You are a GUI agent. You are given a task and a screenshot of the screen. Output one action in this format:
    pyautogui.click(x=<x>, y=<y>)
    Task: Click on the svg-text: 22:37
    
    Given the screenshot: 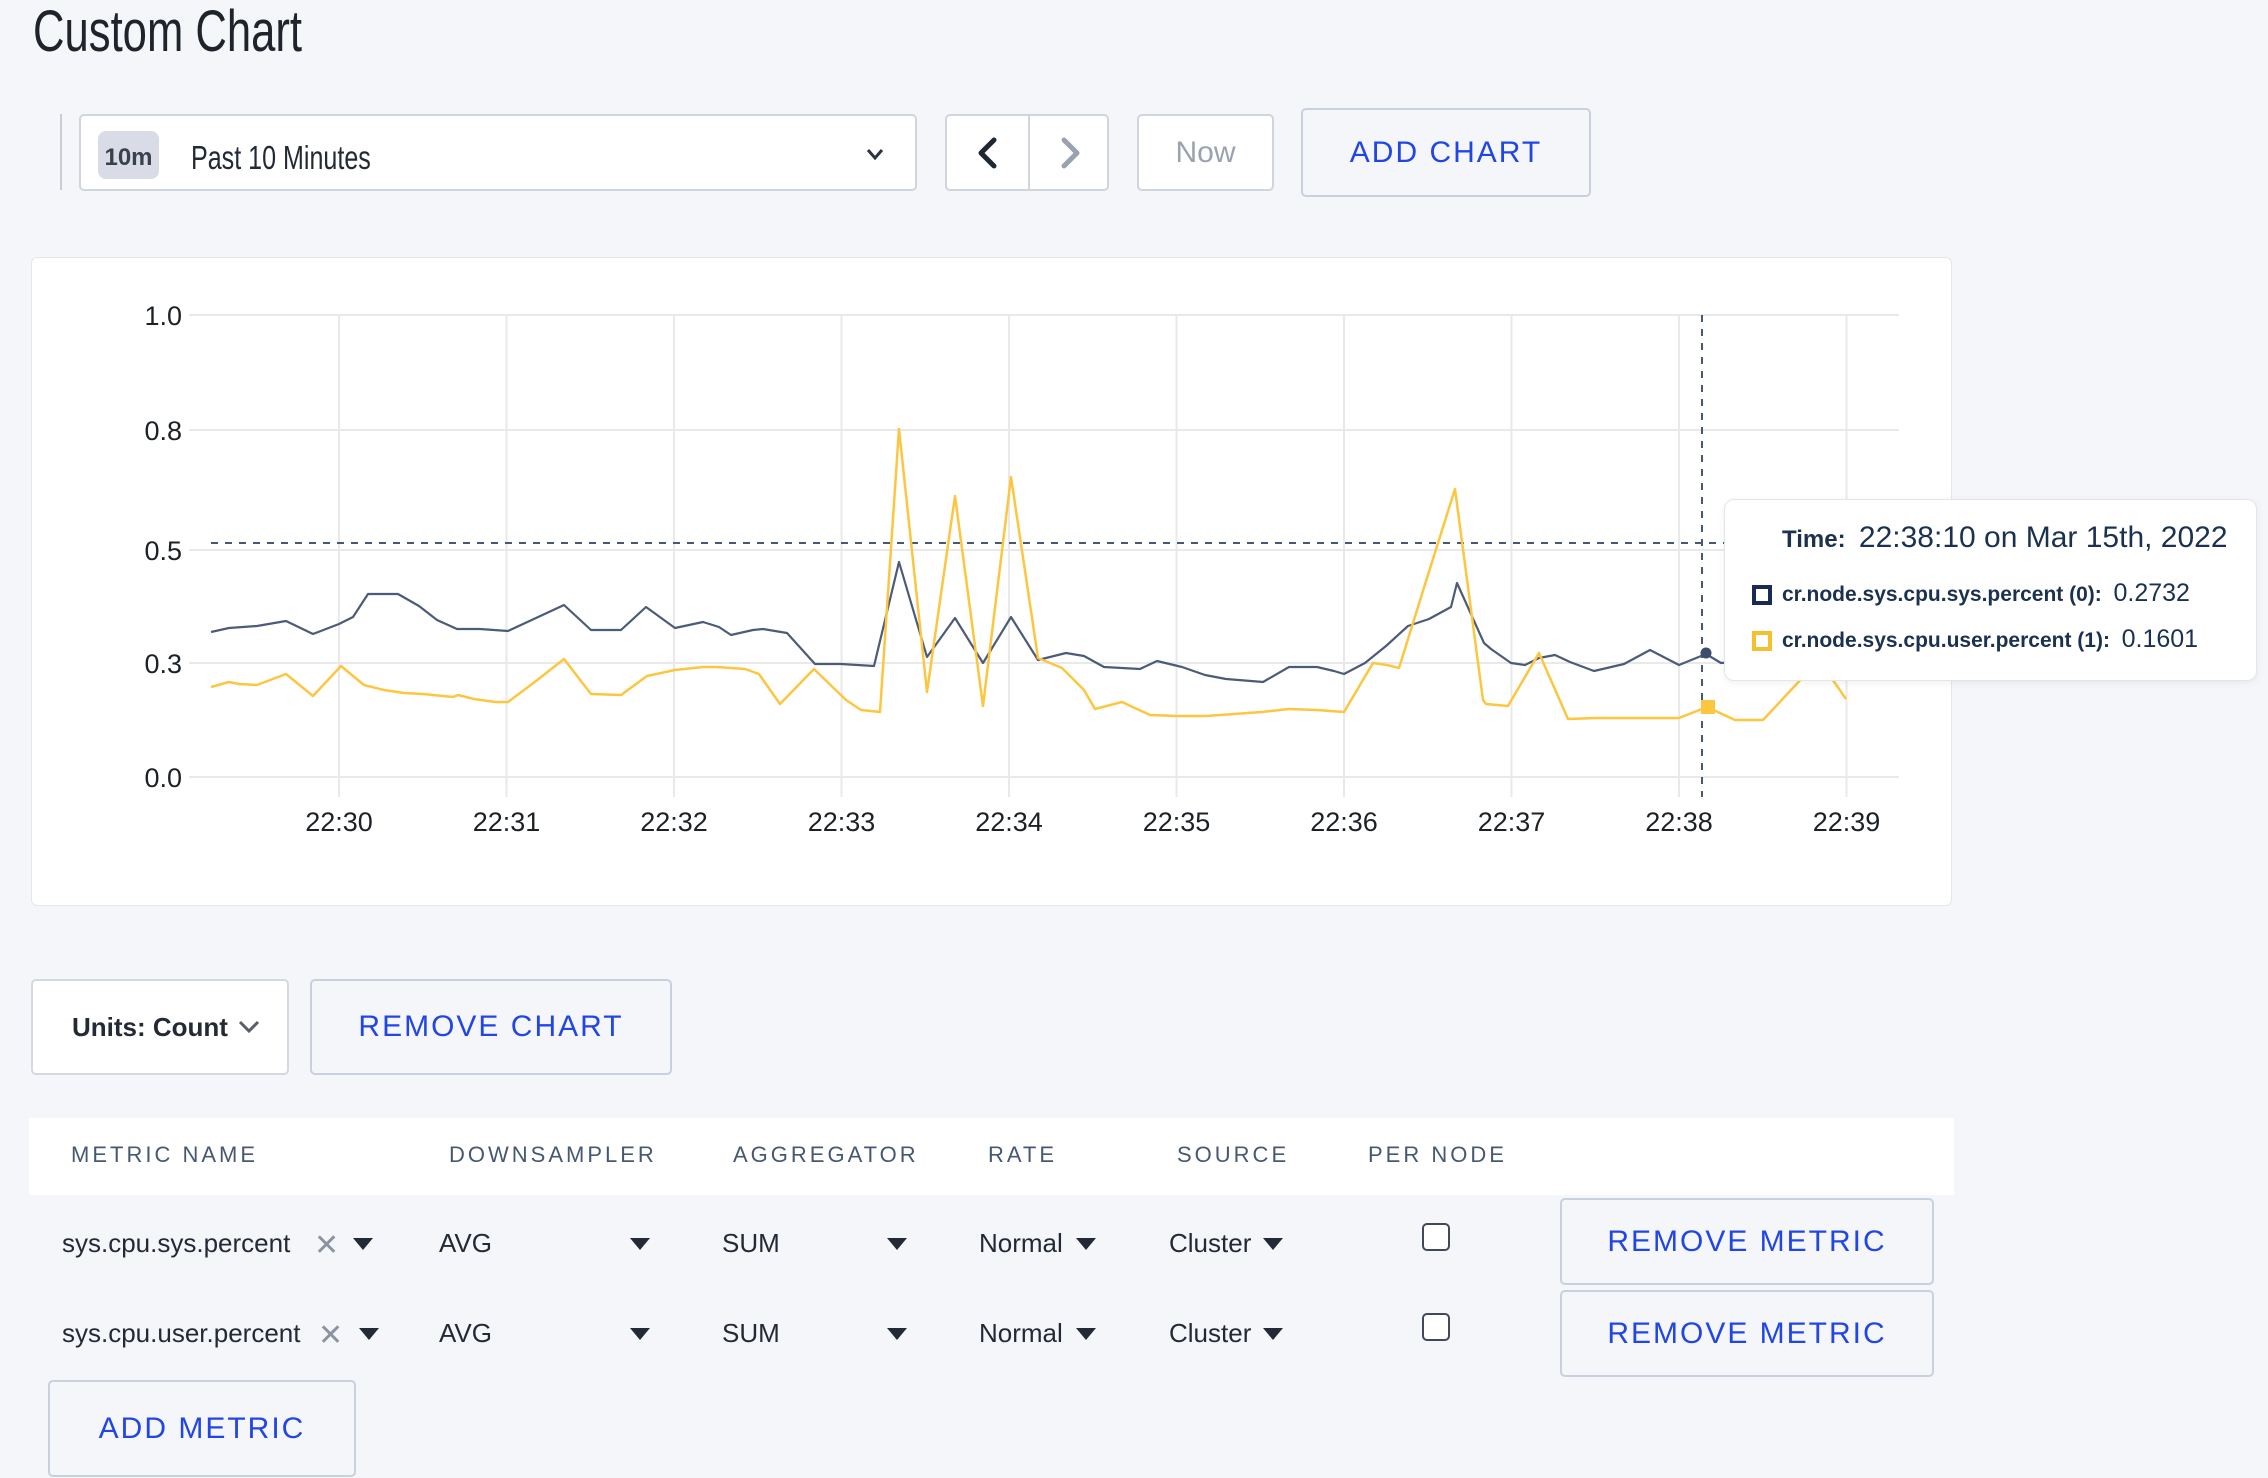 What is the action you would take?
    pyautogui.click(x=1512, y=822)
    